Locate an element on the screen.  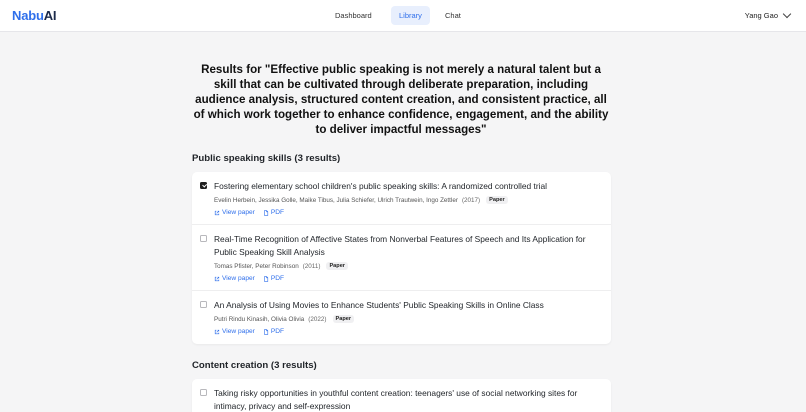
main-nav: Dashboard Library Chat is located at coordinates (403, 16).